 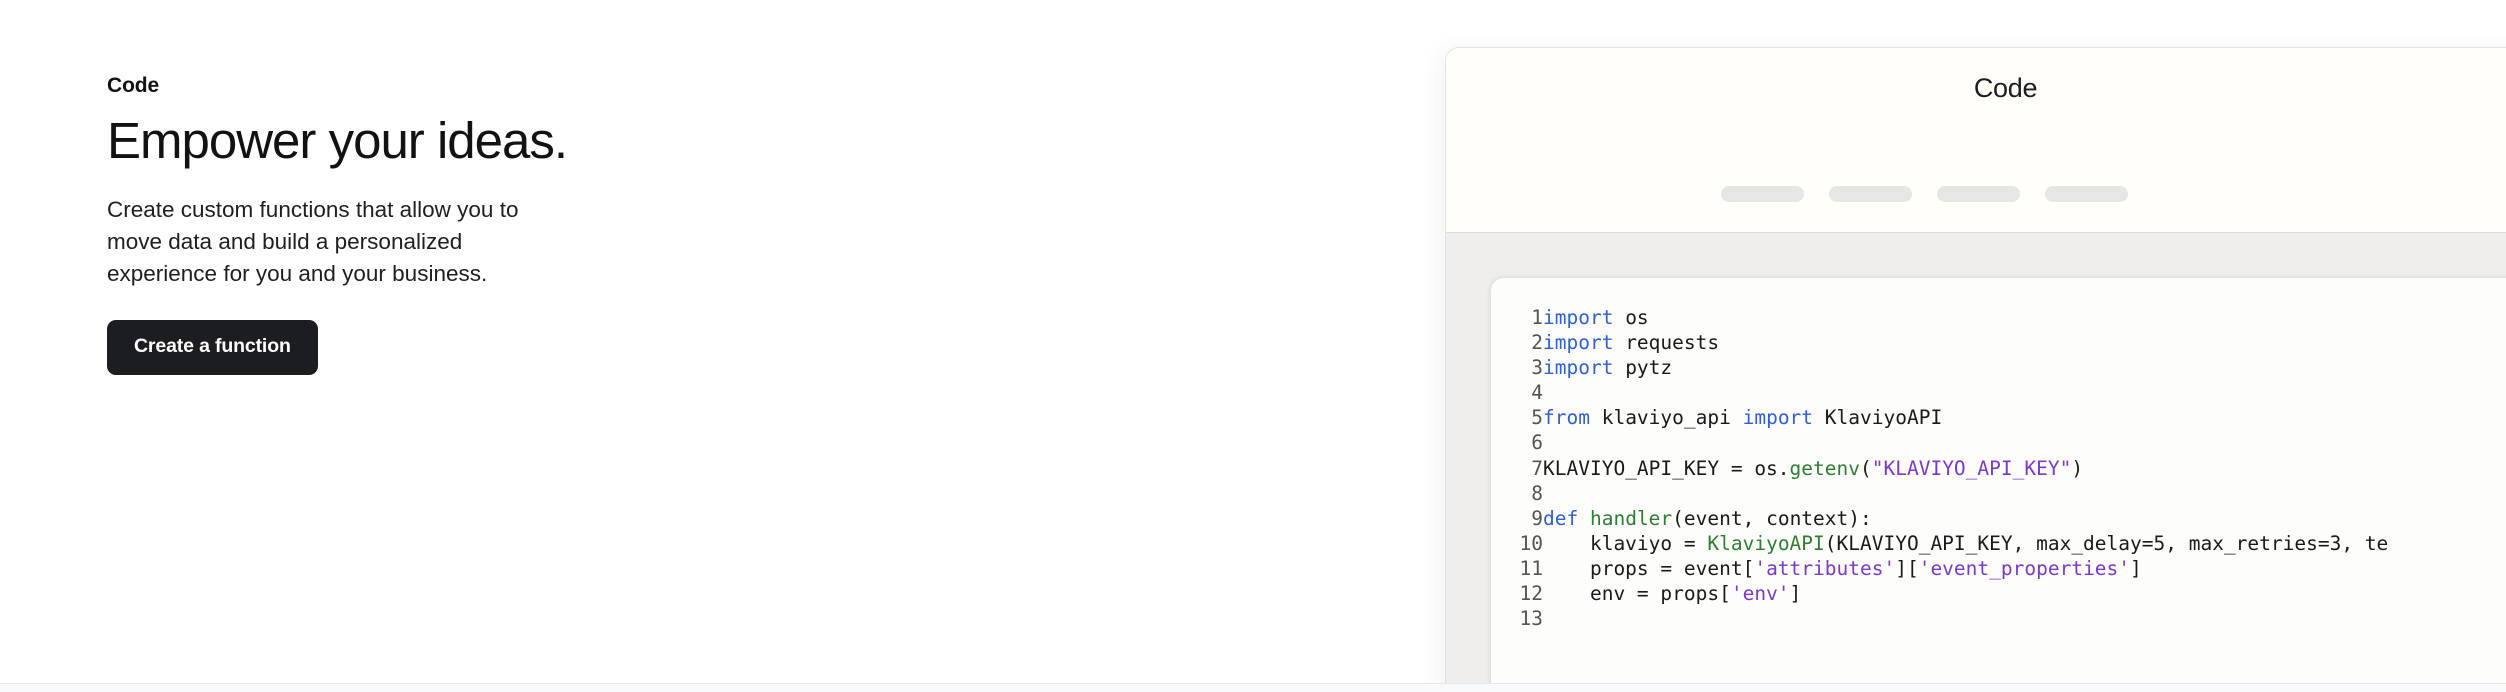 I want to click on code-token-pl: klaviyo =, so click(x=1625, y=543).